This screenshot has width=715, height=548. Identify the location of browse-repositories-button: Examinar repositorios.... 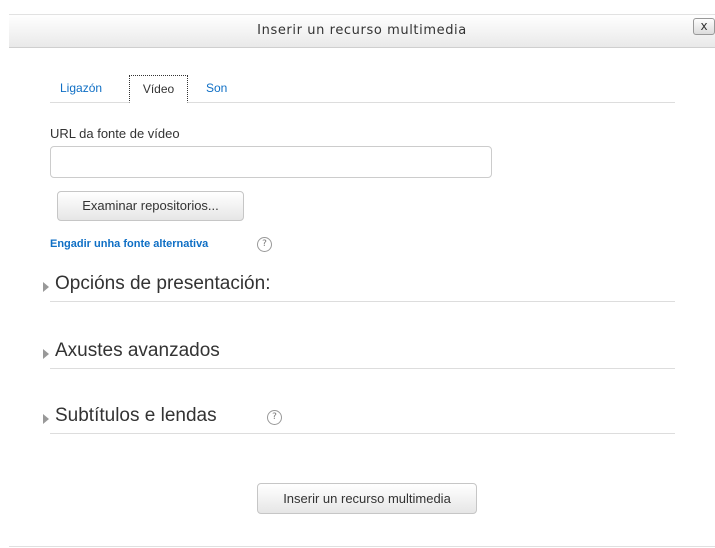
(150, 206).